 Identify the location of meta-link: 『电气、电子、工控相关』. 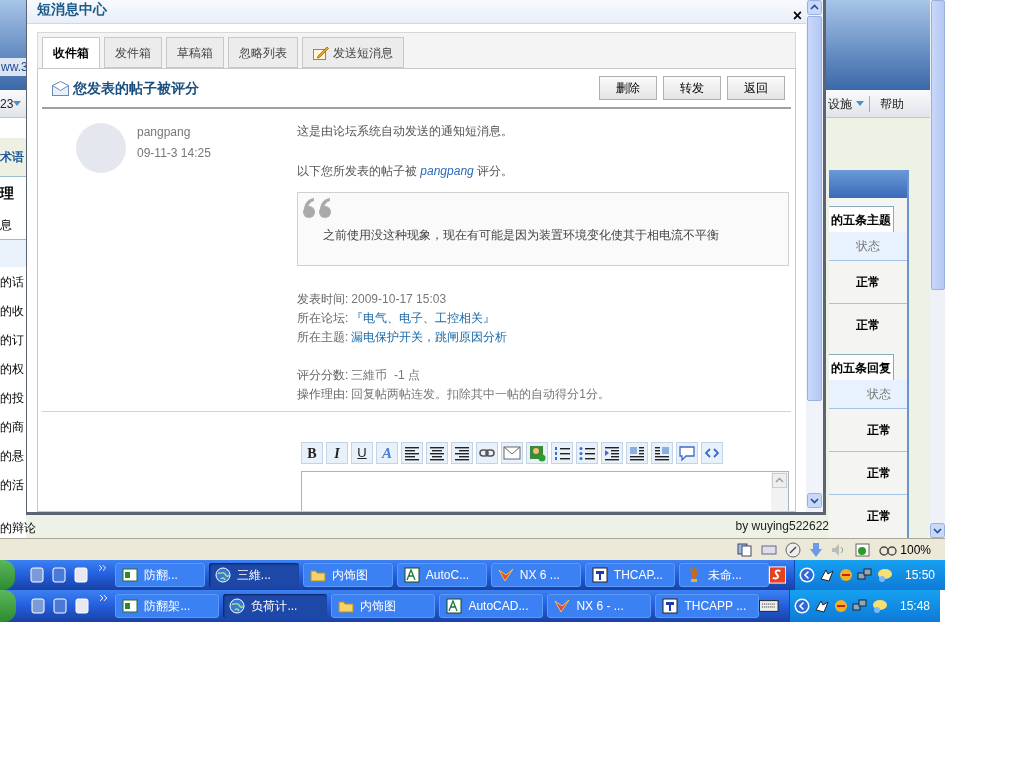
(423, 317).